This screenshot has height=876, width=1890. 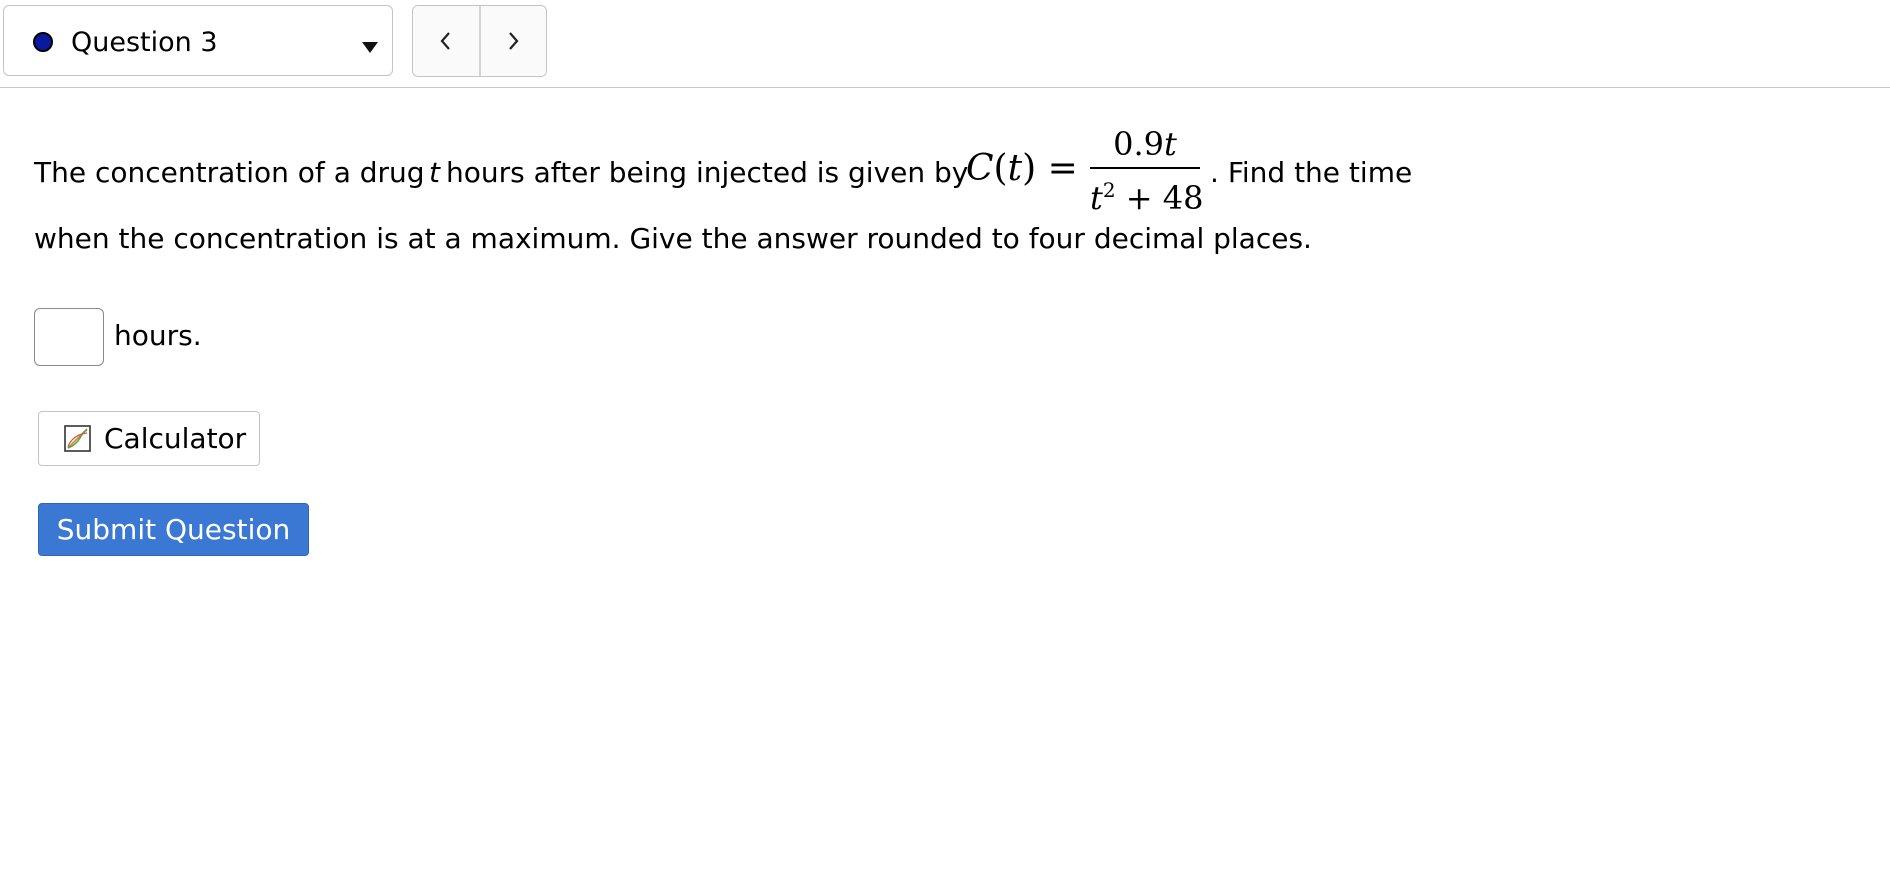 I want to click on next-question-button, so click(x=512, y=41).